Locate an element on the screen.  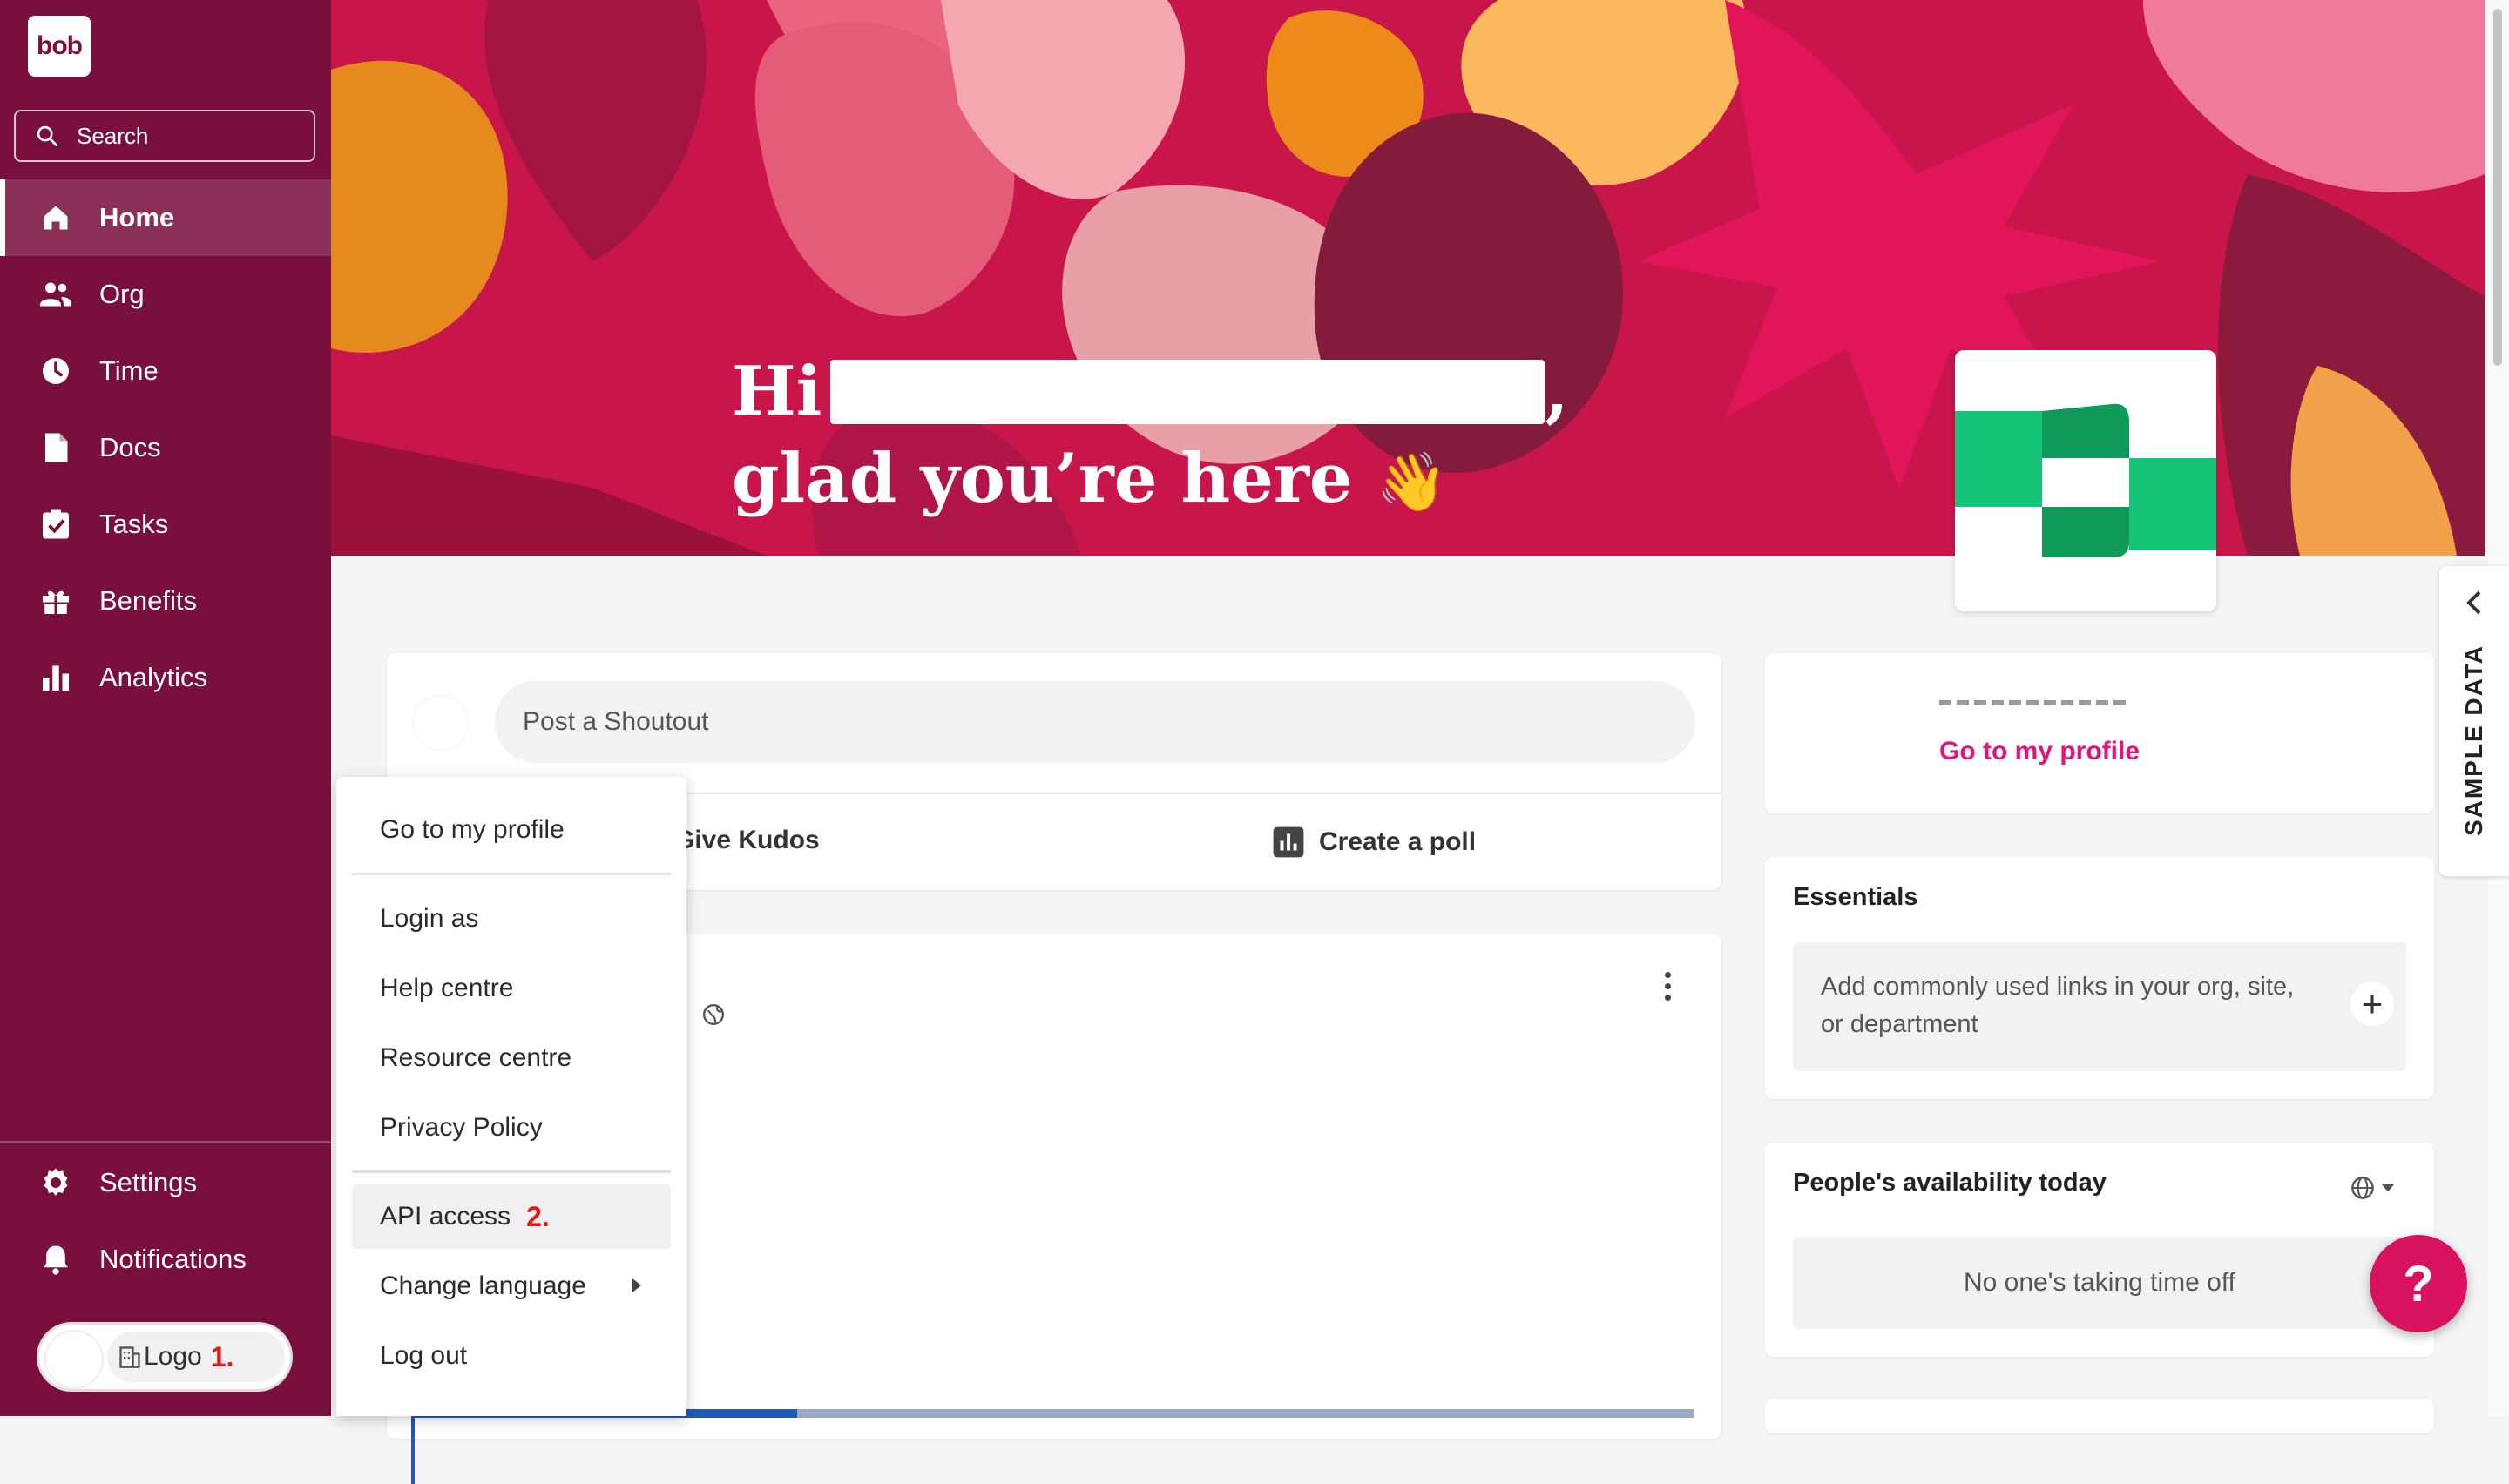
sidebar-item-settings: Settings is located at coordinates (165, 1182).